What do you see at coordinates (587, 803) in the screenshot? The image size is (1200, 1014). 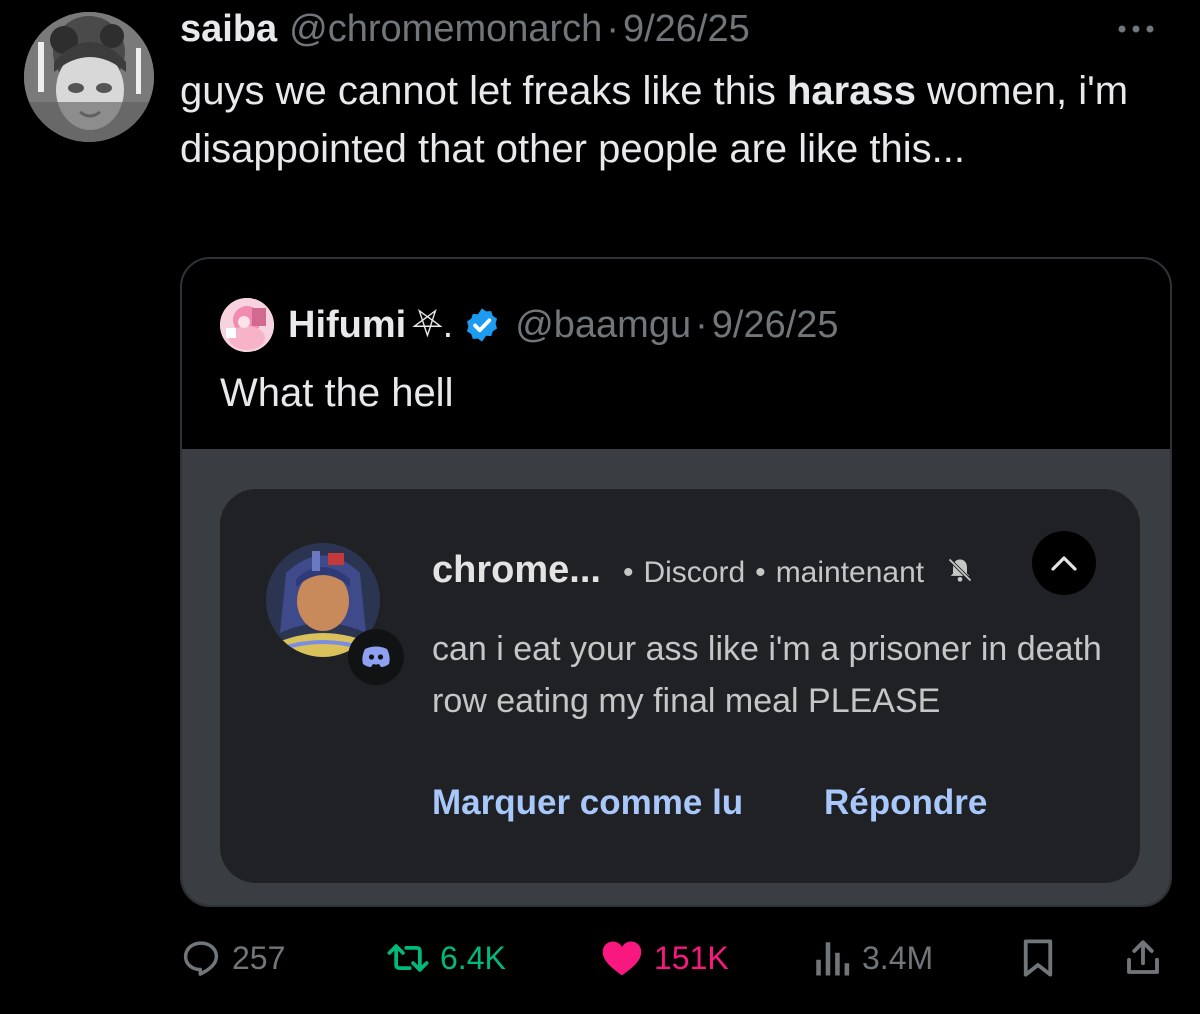 I see `mark-as-read-button: Marquer comme lu` at bounding box center [587, 803].